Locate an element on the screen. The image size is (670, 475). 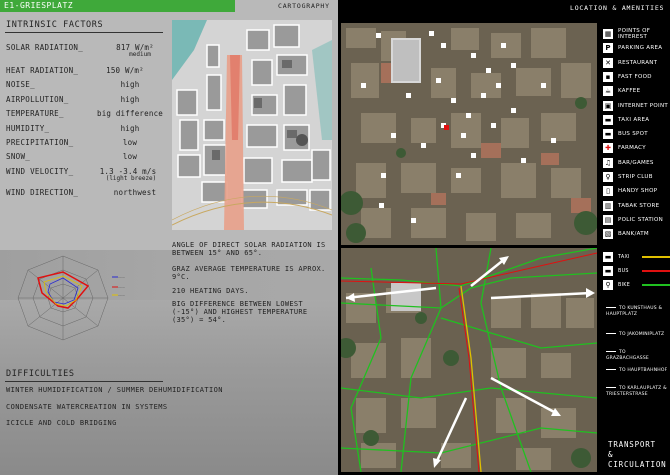
legend-label: POLIC STATION is located at coordinates (641, 219).